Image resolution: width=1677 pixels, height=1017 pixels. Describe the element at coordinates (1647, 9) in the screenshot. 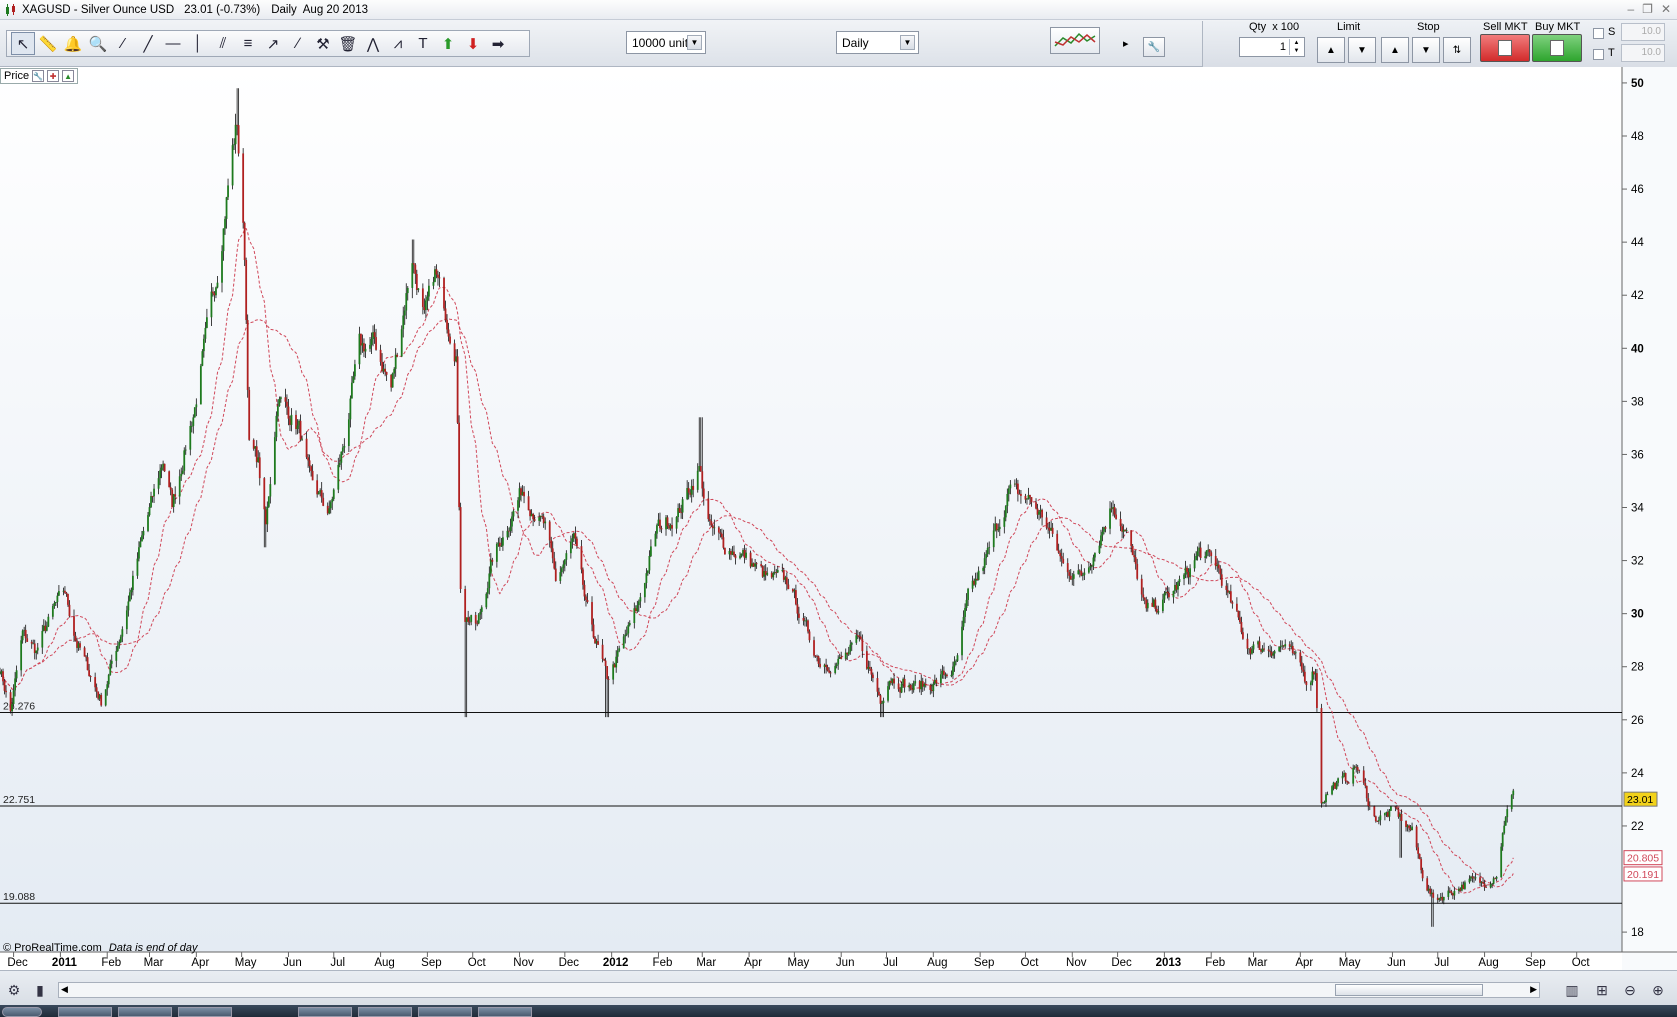

I see `restore-icon: ❐` at that location.